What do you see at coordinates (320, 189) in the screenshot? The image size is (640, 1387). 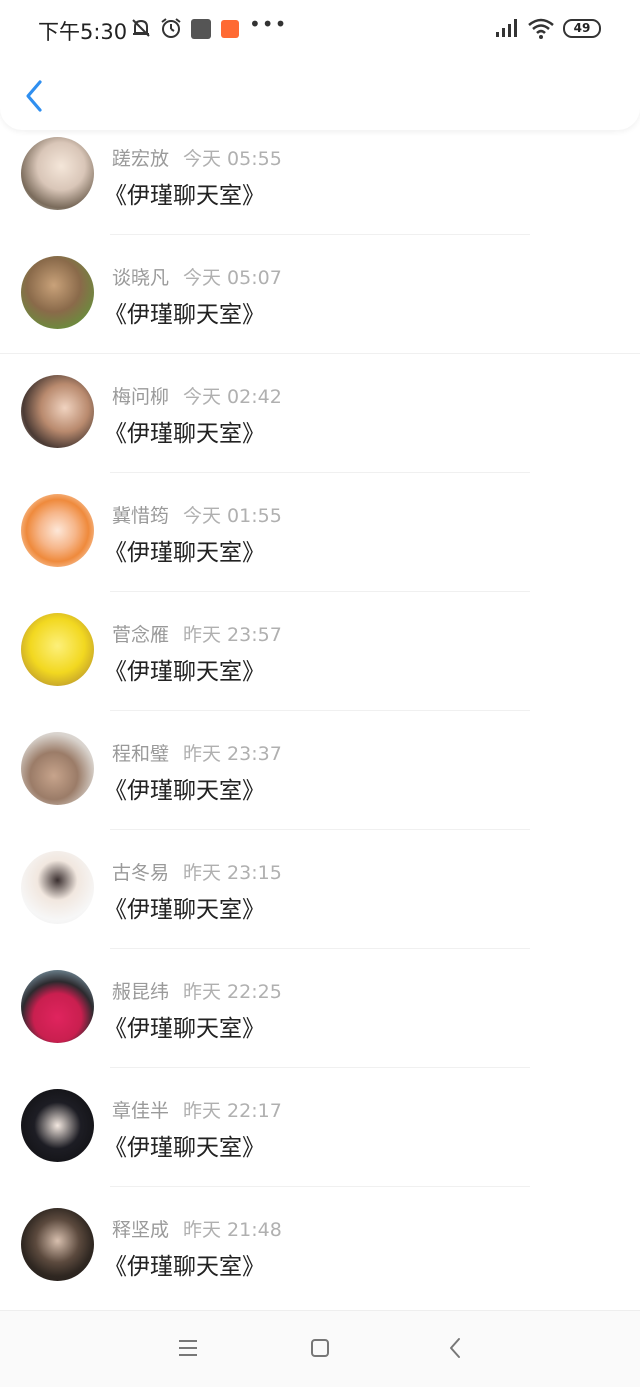 I see `chat-item: 蹉宏放 今天 05:55 《伊瑾聊天室》` at bounding box center [320, 189].